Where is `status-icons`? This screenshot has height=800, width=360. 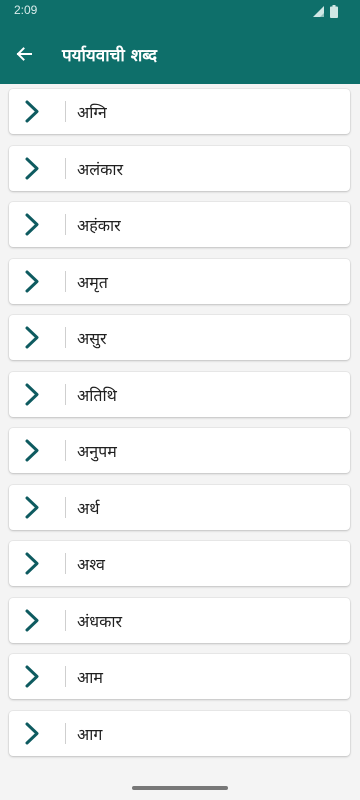 status-icons is located at coordinates (325, 11).